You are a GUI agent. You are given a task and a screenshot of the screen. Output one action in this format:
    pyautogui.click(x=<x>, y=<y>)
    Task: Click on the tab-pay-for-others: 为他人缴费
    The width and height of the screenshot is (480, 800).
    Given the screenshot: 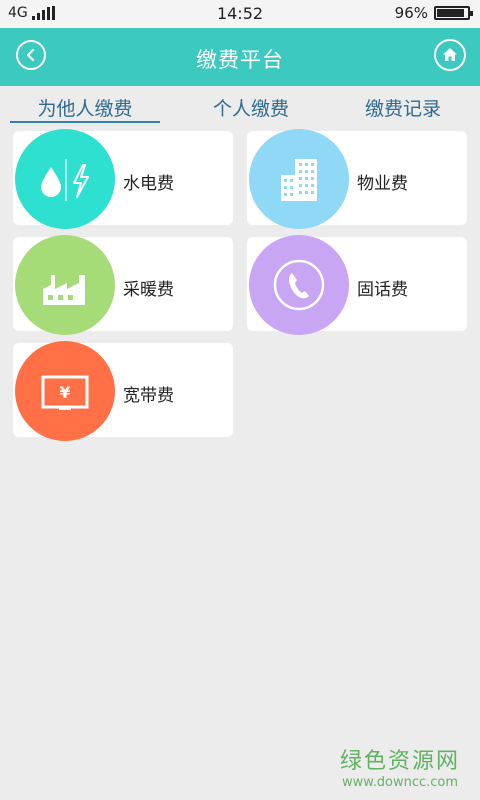 What is the action you would take?
    pyautogui.click(x=85, y=107)
    